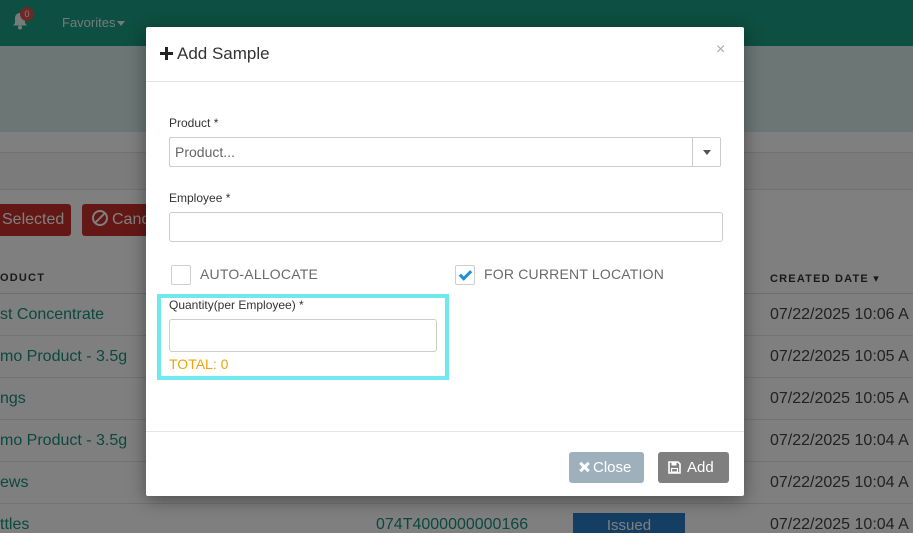 The image size is (913, 533). I want to click on close-button: Close, so click(606, 467).